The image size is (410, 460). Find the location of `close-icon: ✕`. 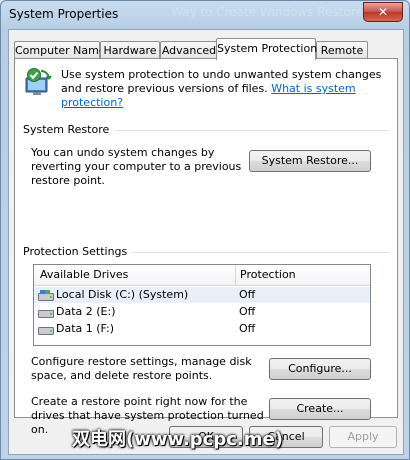

close-icon: ✕ is located at coordinates (383, 12).